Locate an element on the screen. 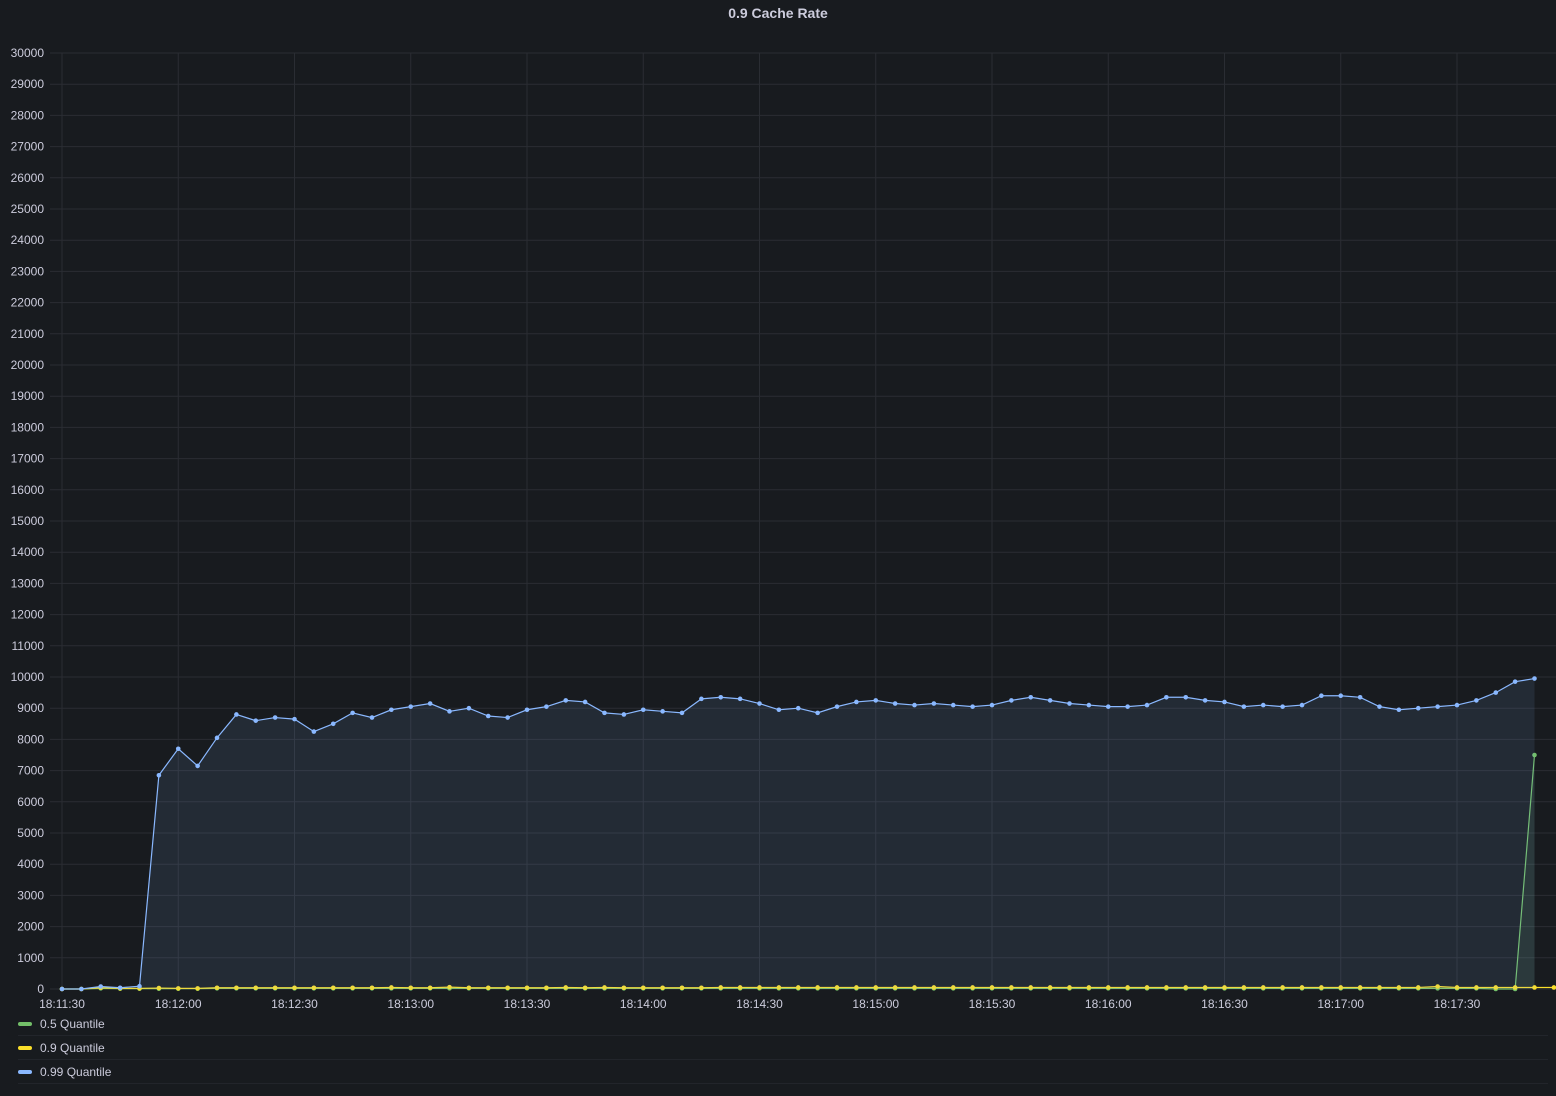  y-tick-label: 18000 is located at coordinates (28, 427).